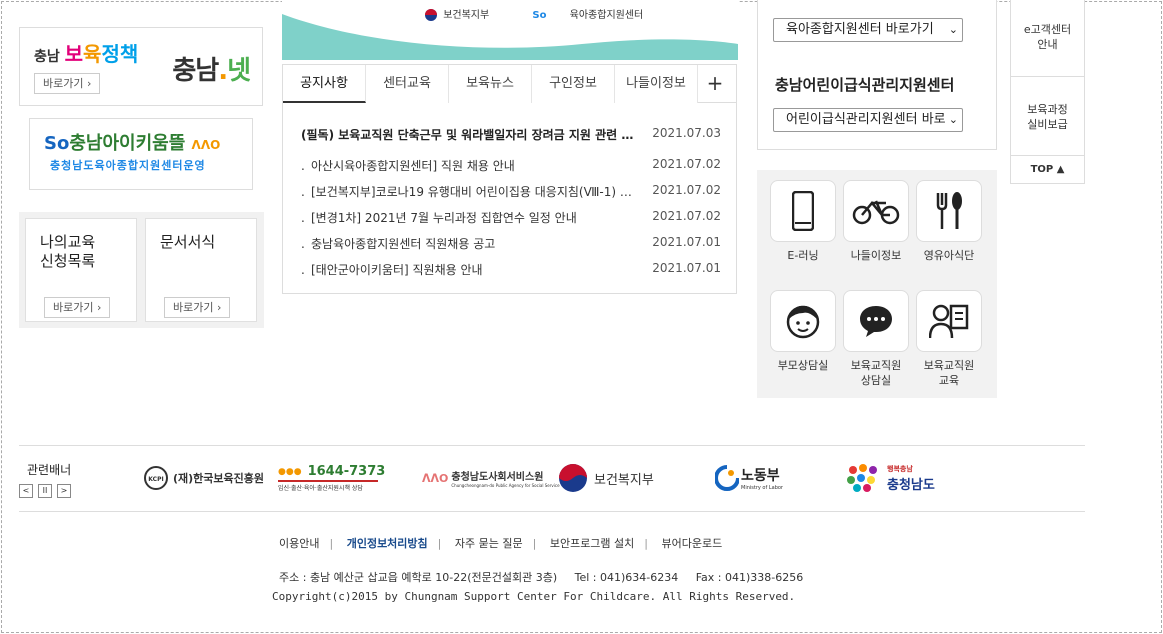 The image size is (1163, 634). What do you see at coordinates (1047, 92) in the screenshot?
I see `quick-menu: e고객센터 안내 보육과정 실비보급 TOP ▲` at bounding box center [1047, 92].